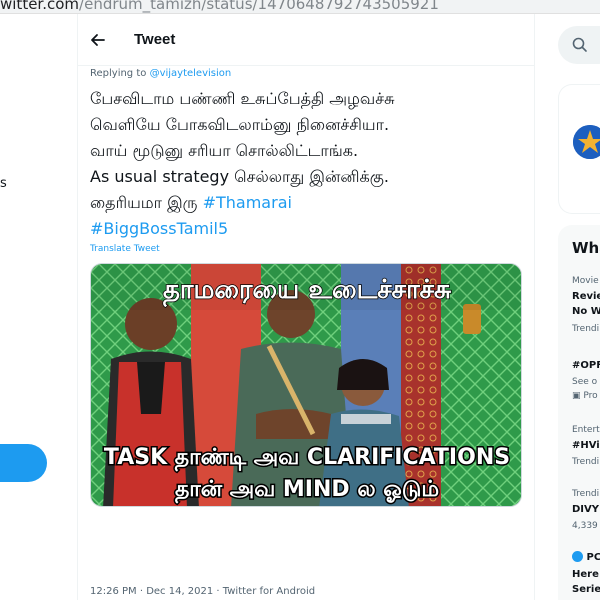 The image size is (600, 600). I want to click on trend-3-sub: Trendi, so click(586, 462).